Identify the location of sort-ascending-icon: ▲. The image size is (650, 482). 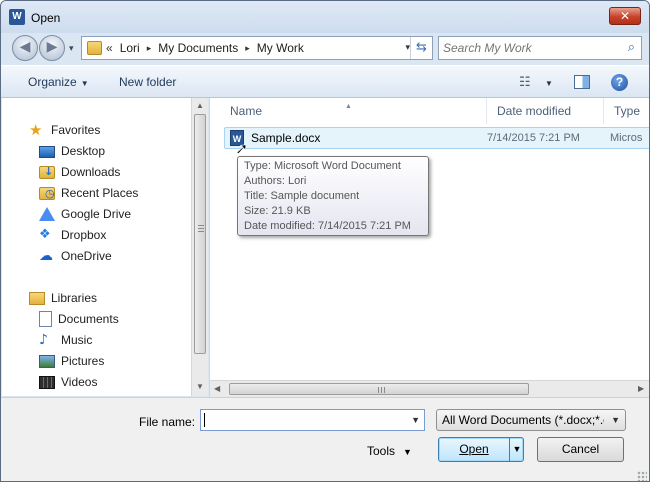
(348, 106).